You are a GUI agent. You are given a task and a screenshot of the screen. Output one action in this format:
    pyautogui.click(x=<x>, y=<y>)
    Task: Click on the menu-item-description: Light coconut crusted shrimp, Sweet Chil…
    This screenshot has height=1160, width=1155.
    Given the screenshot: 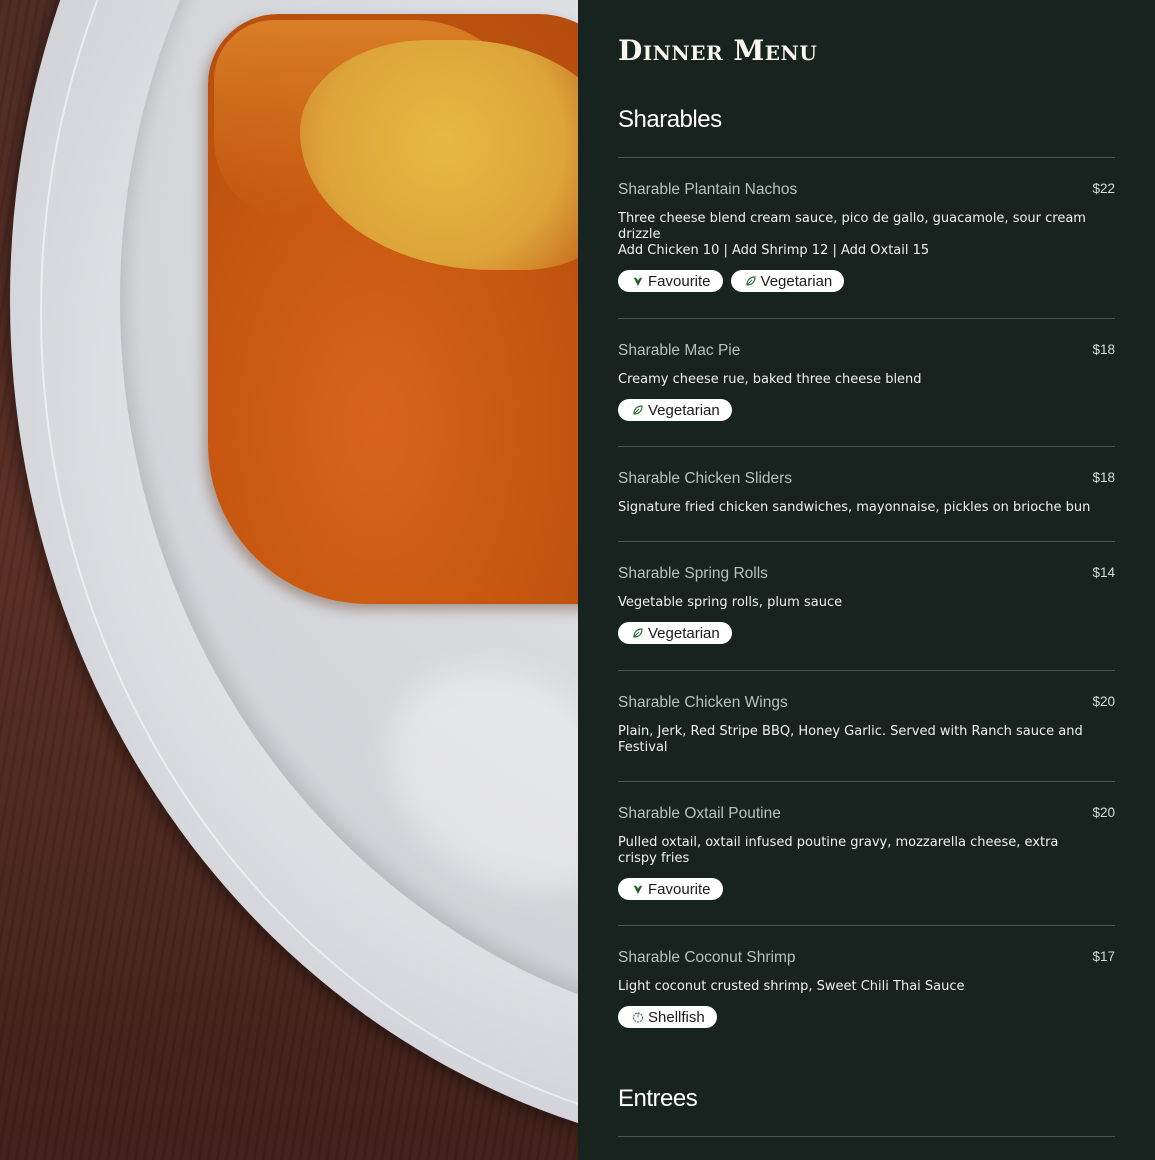 What is the action you would take?
    pyautogui.click(x=858, y=987)
    